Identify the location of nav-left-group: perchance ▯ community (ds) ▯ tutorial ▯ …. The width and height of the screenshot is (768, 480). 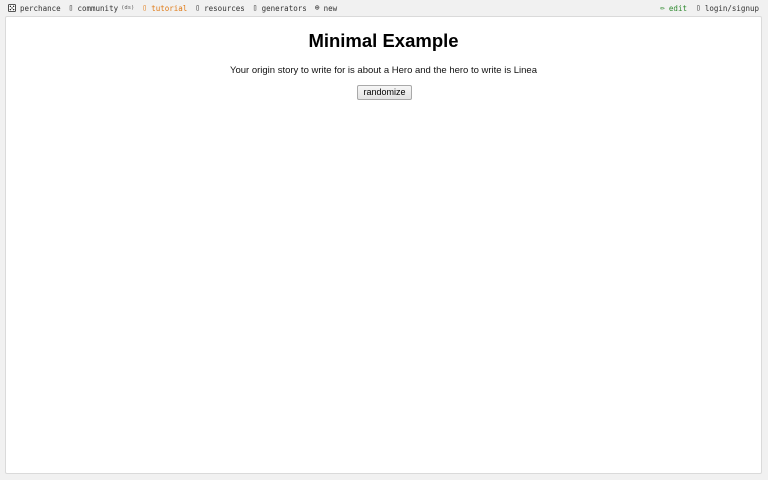
(176, 8).